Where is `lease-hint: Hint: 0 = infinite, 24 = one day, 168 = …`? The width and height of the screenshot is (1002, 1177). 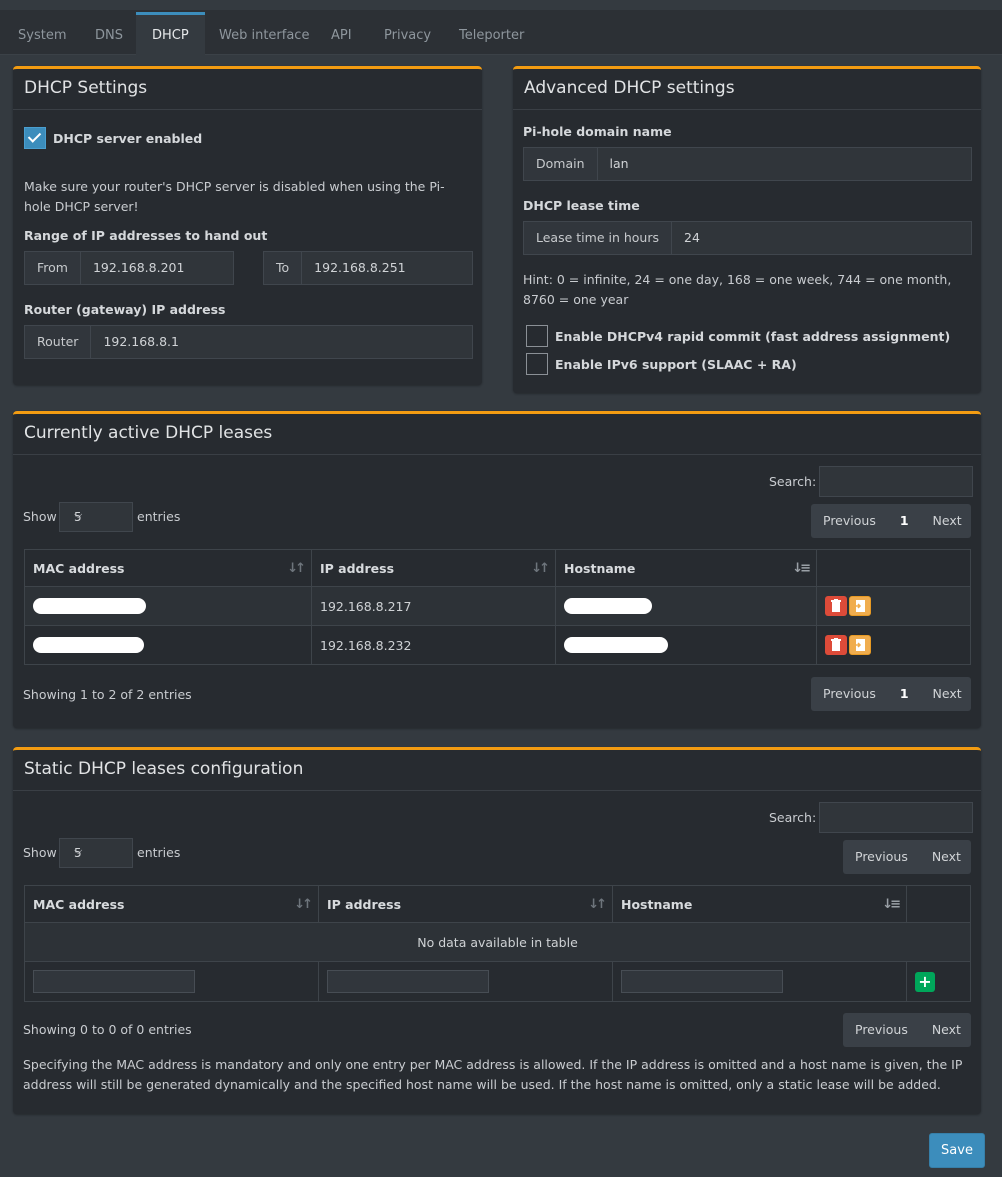 lease-hint: Hint: 0 = infinite, 24 = one day, 168 = … is located at coordinates (737, 289).